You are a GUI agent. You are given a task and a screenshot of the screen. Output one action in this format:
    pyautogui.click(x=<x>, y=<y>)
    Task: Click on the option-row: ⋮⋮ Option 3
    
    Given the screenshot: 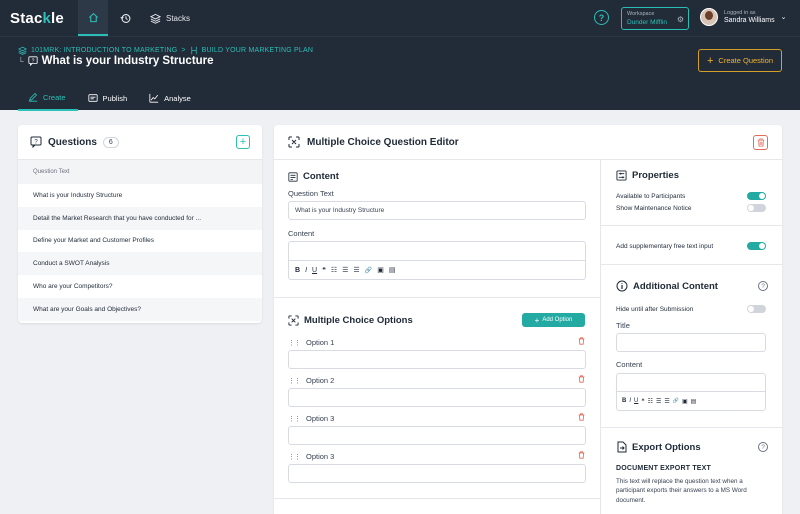 What is the action you would take?
    pyautogui.click(x=311, y=456)
    